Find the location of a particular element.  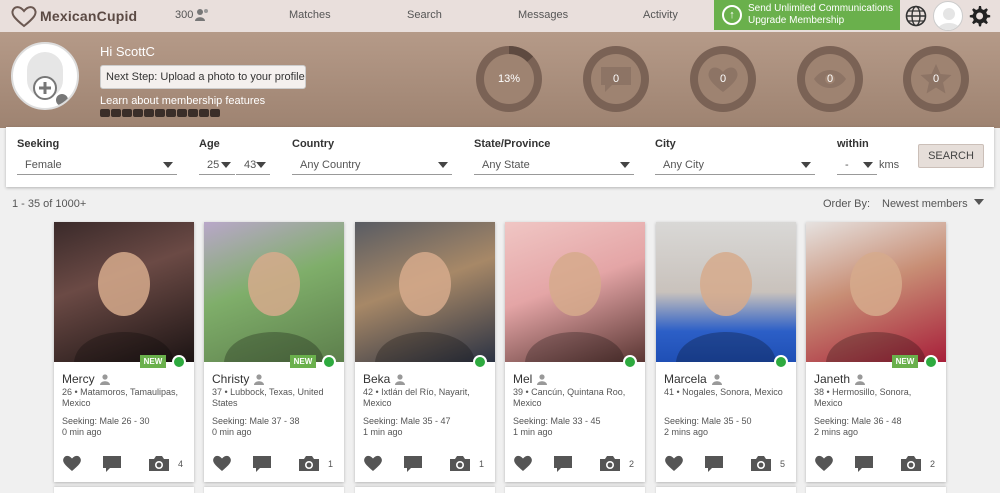

age-min-select: 25 is located at coordinates (217, 165).